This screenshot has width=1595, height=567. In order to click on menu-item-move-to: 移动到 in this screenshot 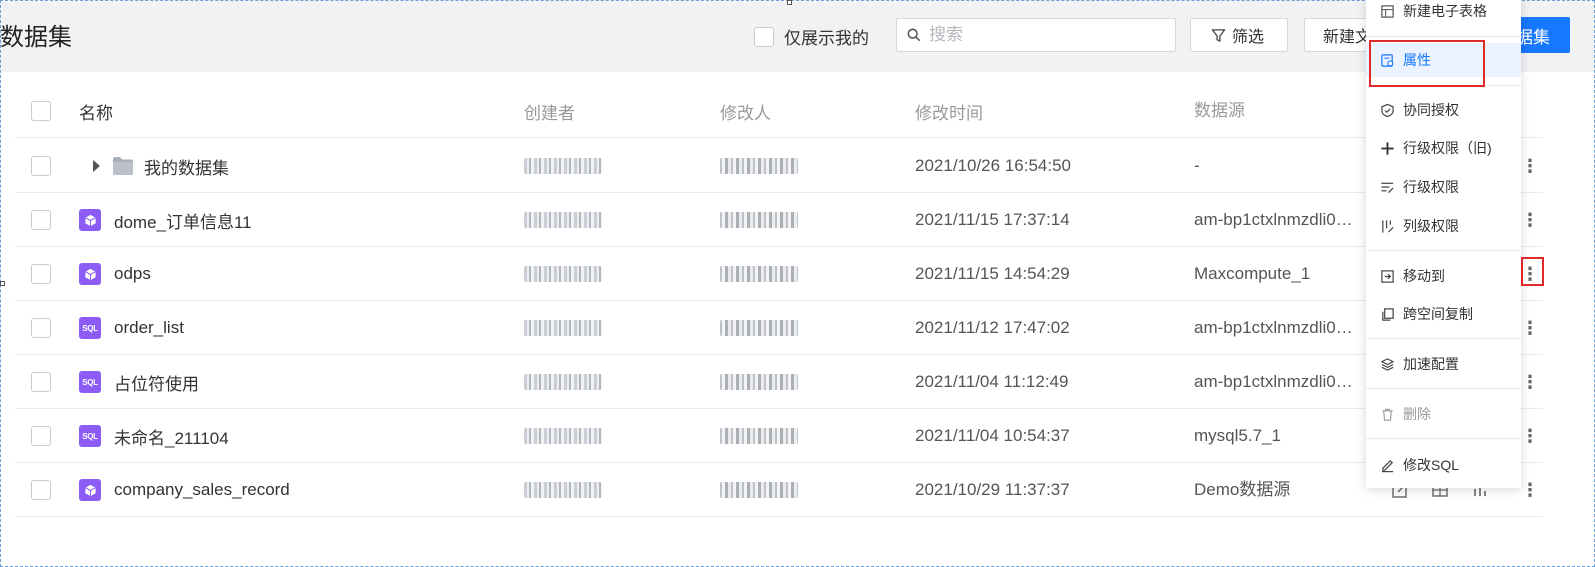, I will do `click(1443, 276)`.